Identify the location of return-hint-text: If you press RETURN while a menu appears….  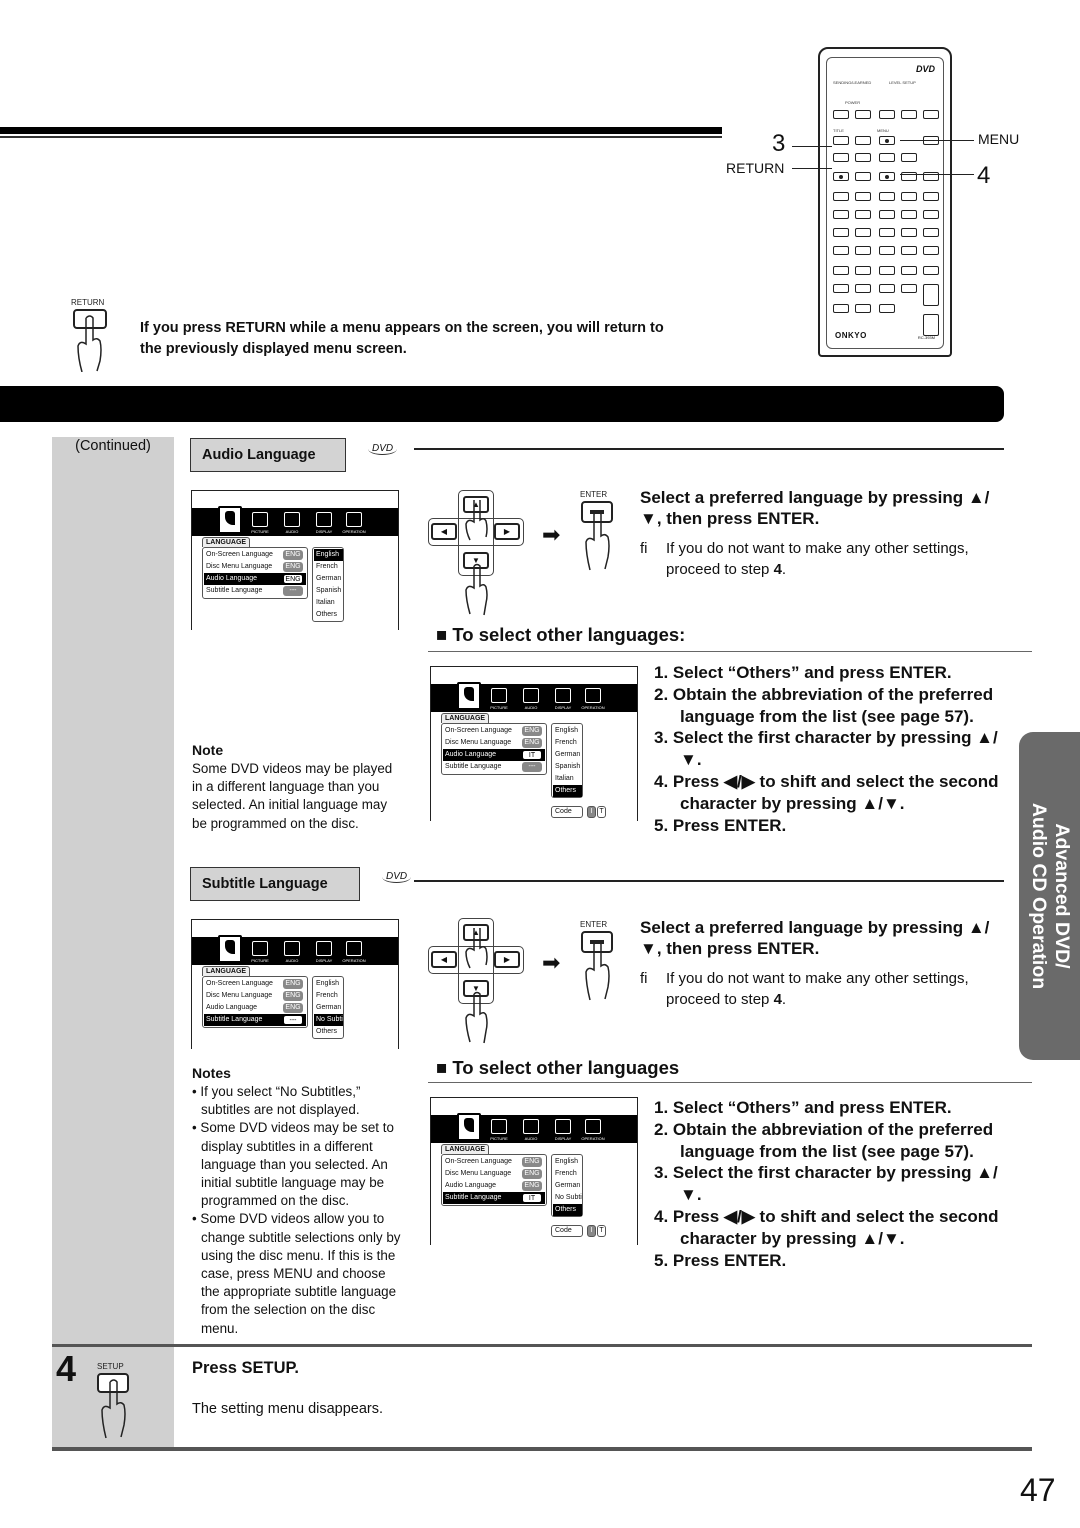
(402, 338).